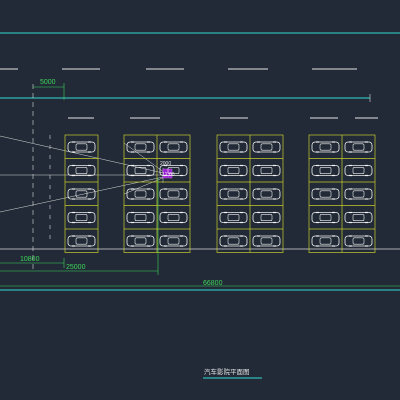 The image size is (400, 400). I want to click on drawing-title: 汽车影院平面图, so click(227, 371).